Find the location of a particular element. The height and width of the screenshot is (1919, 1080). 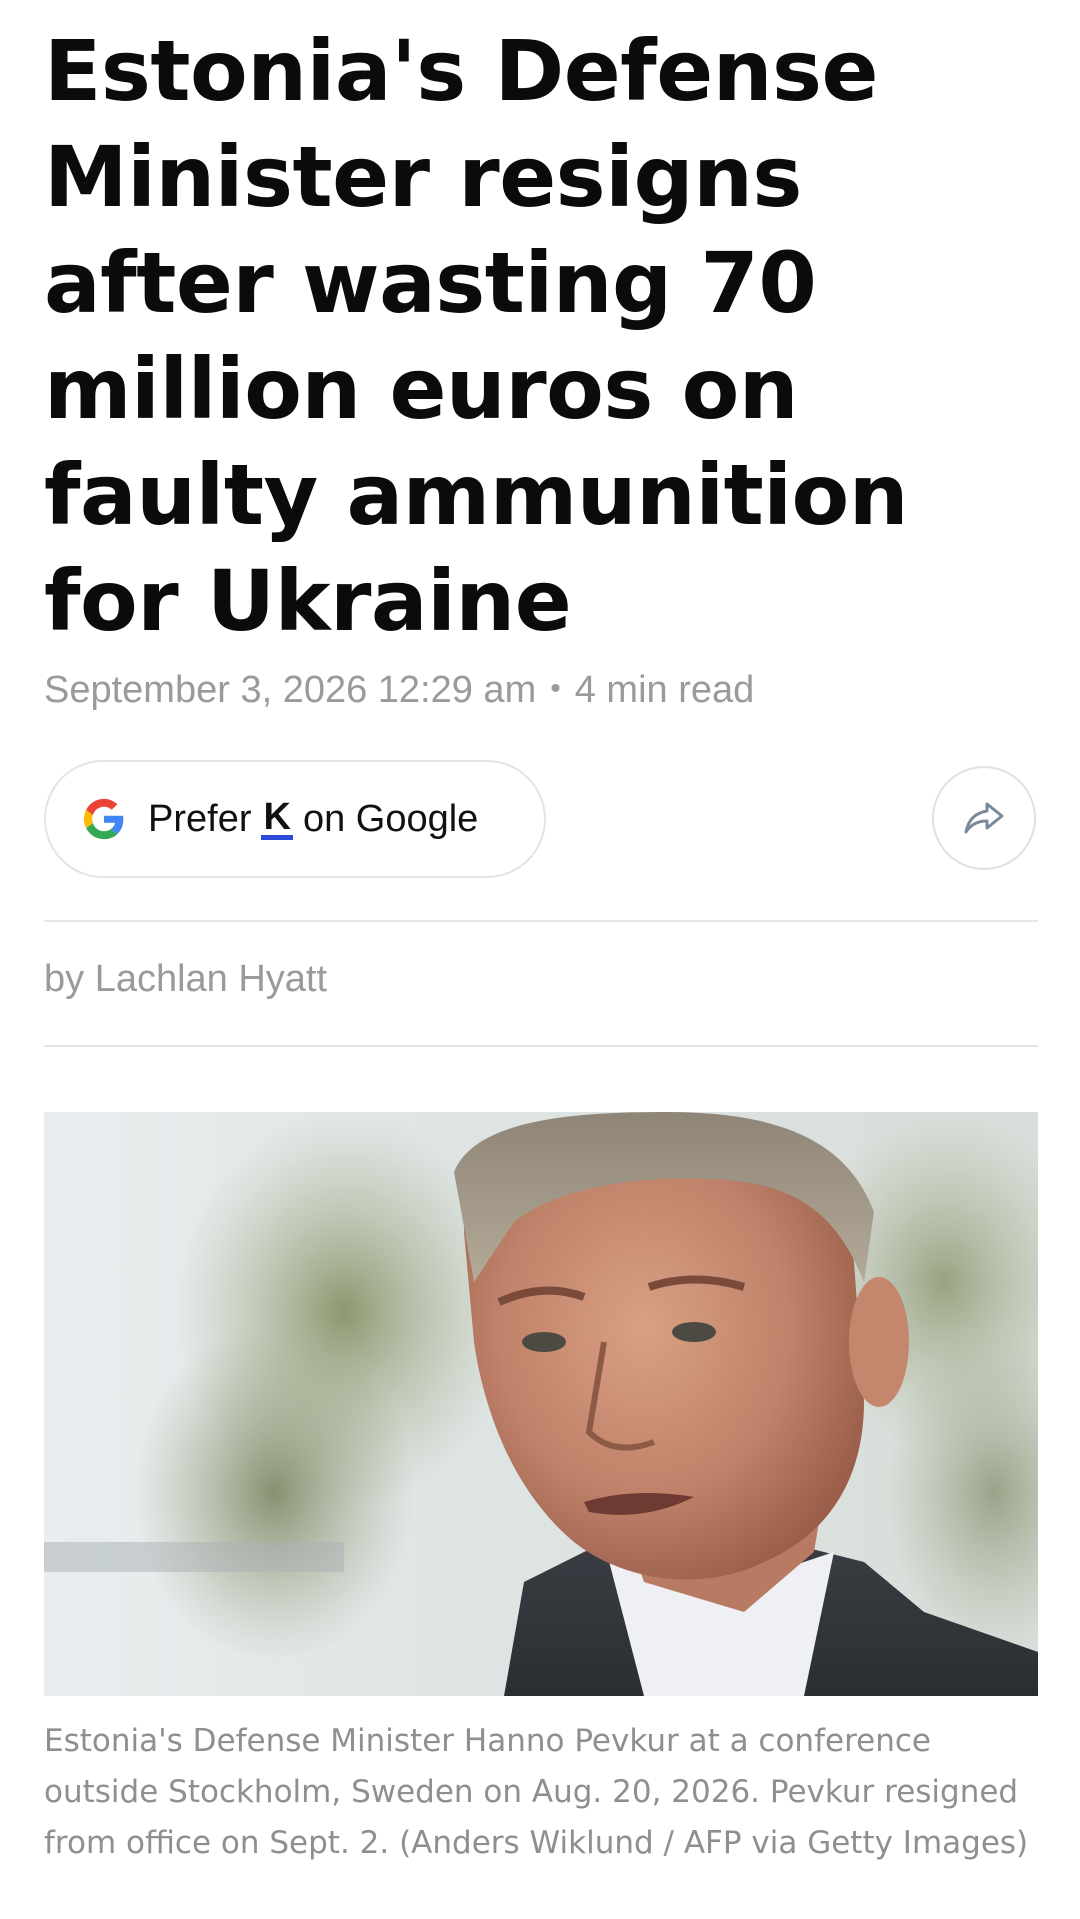

share-arrow-icon is located at coordinates (984, 818).